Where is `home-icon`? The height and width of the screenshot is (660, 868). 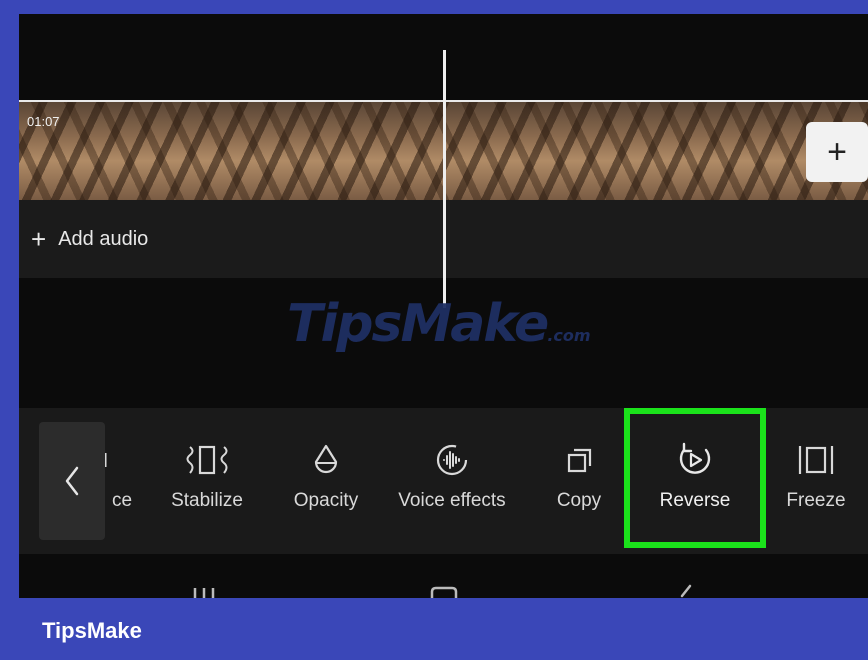 home-icon is located at coordinates (444, 592).